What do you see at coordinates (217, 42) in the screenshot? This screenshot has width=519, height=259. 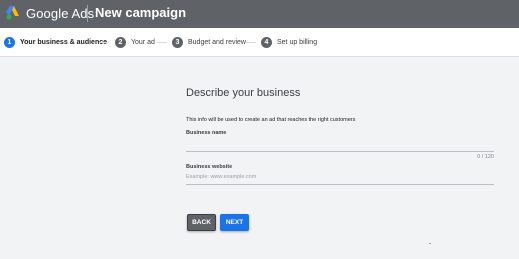 I see `step-label: Budget and review` at bounding box center [217, 42].